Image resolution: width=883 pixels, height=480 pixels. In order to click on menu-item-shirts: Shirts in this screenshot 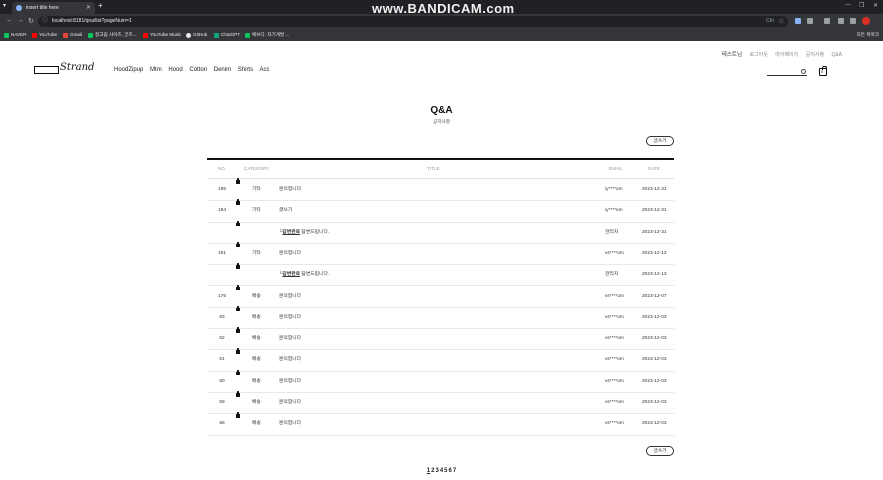, I will do `click(245, 70)`.